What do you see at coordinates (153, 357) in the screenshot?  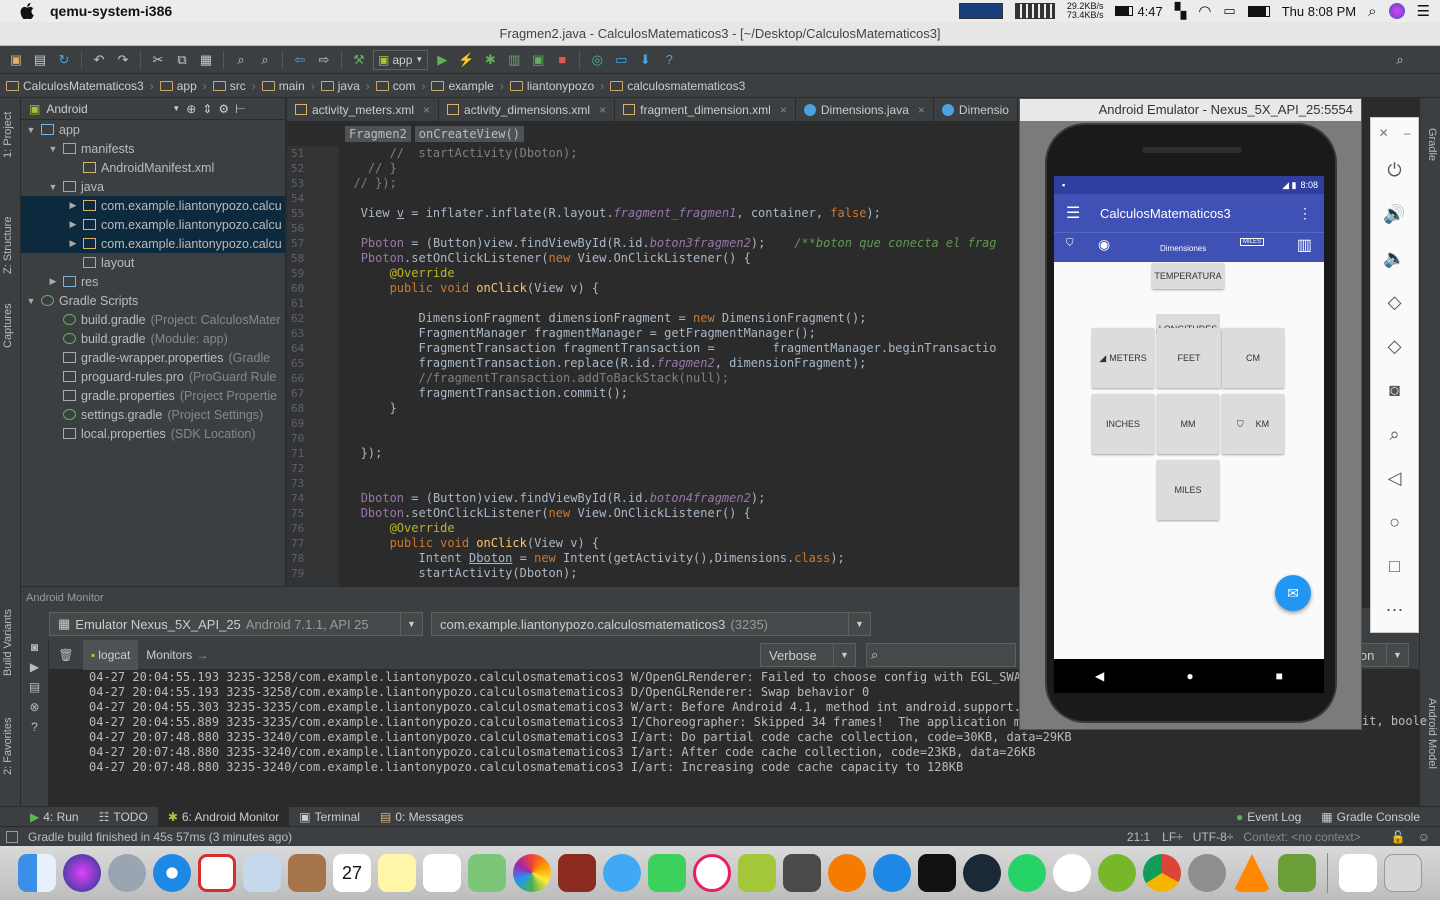 I see `project-tree-item: gradle-wrapper.properties (Gradle` at bounding box center [153, 357].